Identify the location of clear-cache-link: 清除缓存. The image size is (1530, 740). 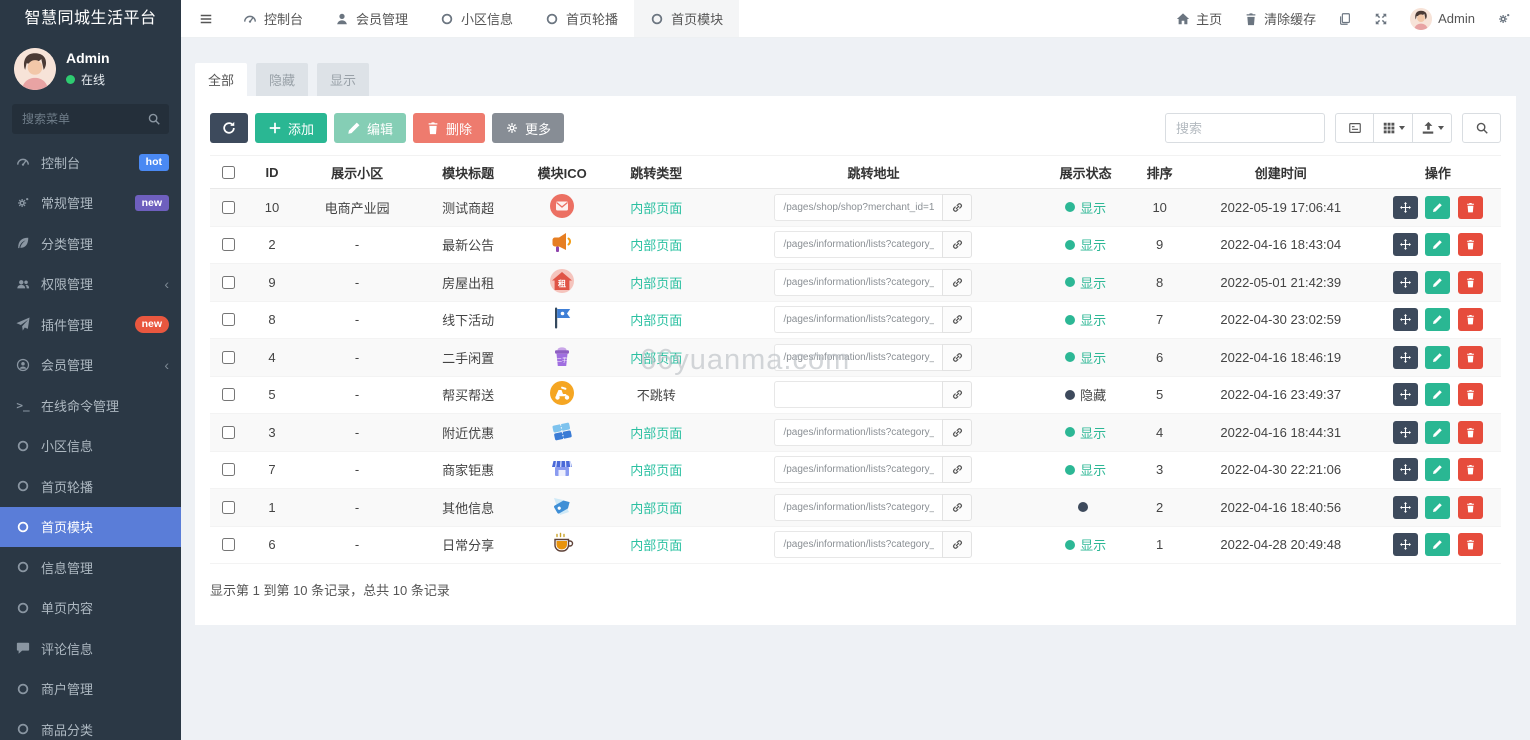
(1280, 18).